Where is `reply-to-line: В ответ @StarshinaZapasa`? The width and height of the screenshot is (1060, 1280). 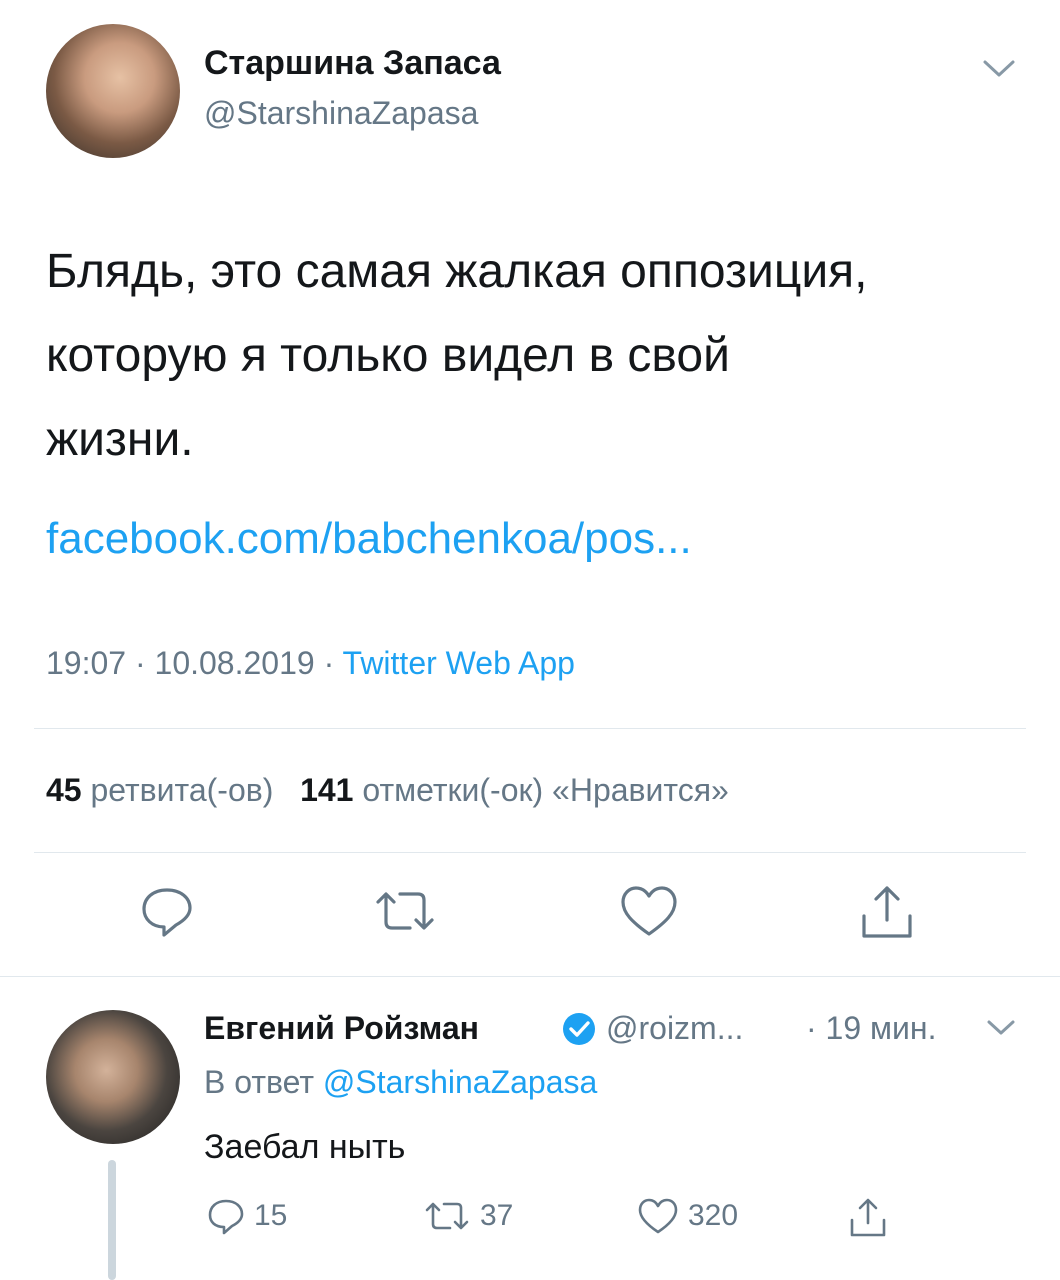 reply-to-line: В ответ @StarshinaZapasa is located at coordinates (400, 1082).